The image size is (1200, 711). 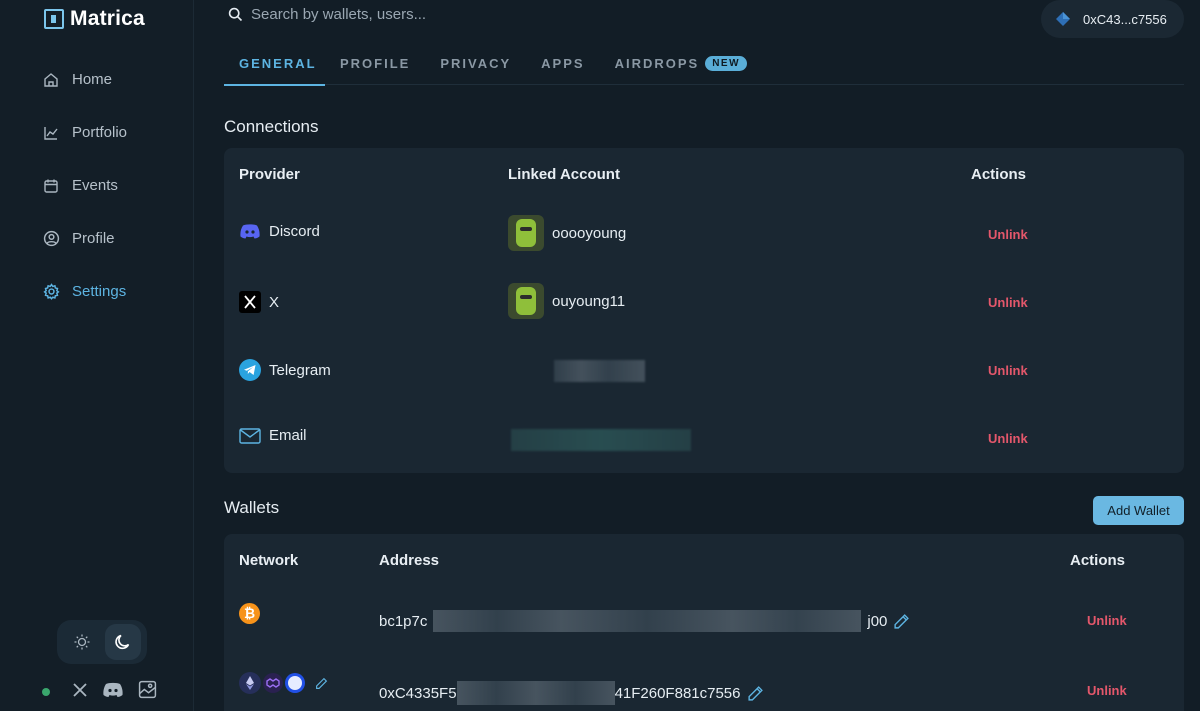 I want to click on app-logo: Matrica, so click(x=94, y=19).